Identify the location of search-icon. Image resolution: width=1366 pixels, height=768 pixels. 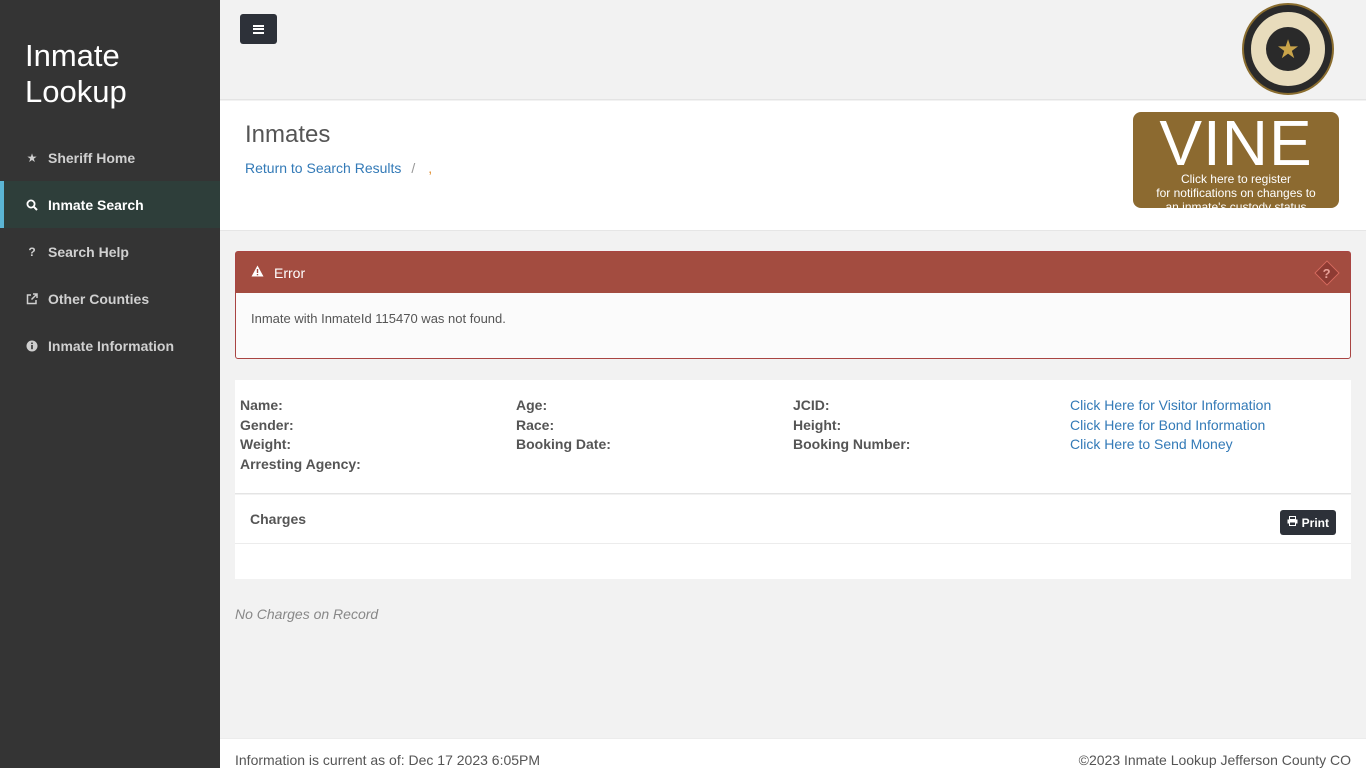
(32, 205).